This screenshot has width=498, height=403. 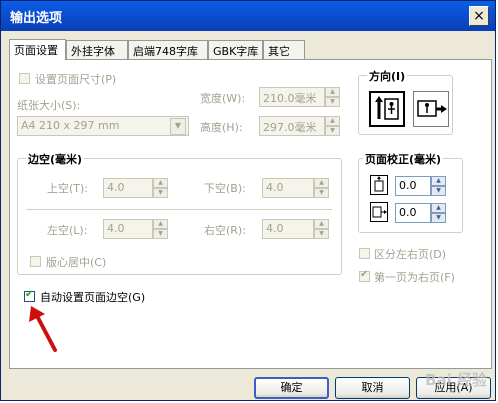 I want to click on center-content-checkbox, so click(x=35, y=261).